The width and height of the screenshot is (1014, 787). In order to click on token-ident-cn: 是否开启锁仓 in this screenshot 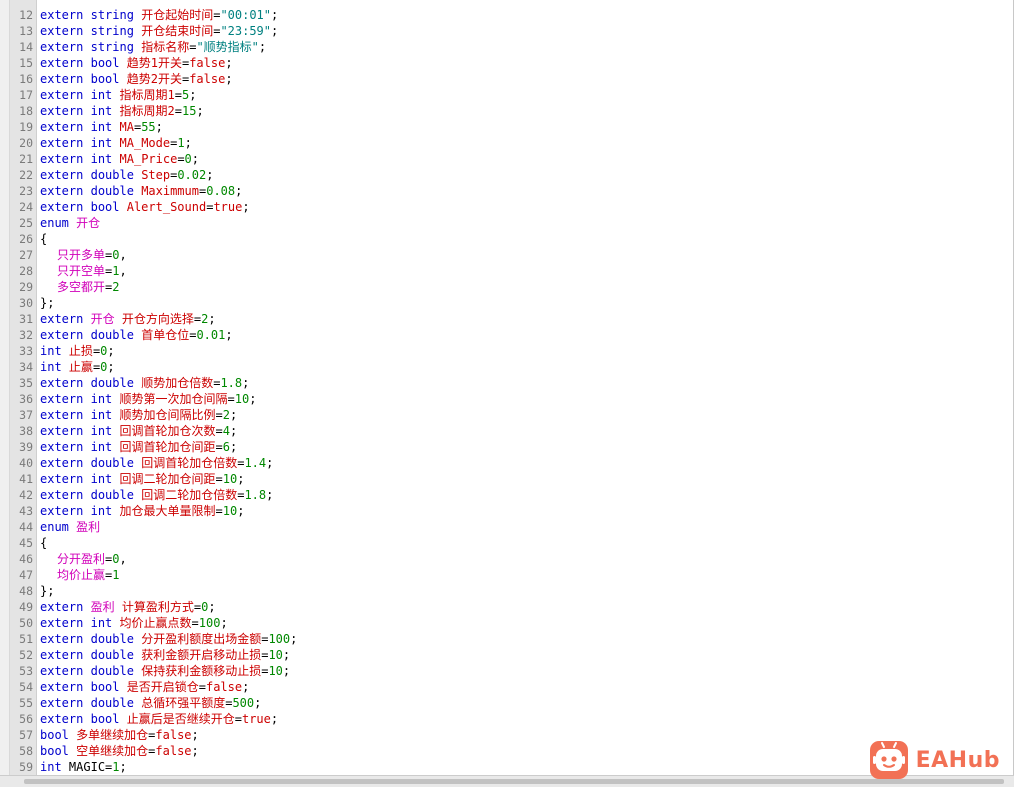, I will do `click(162, 687)`.